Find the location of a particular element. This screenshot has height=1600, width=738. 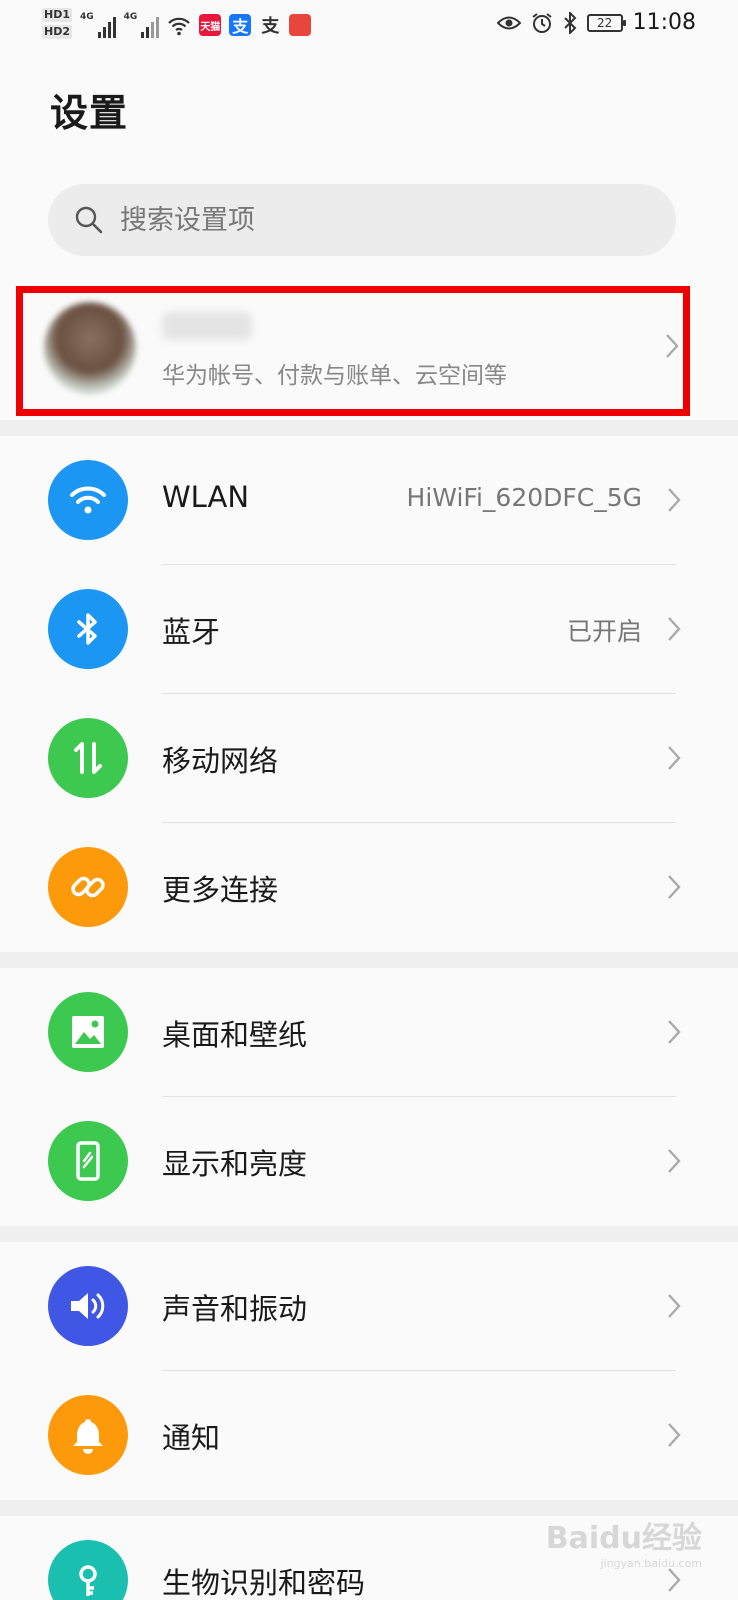

settings-item-label: 显示和亮度 is located at coordinates (235, 1164).